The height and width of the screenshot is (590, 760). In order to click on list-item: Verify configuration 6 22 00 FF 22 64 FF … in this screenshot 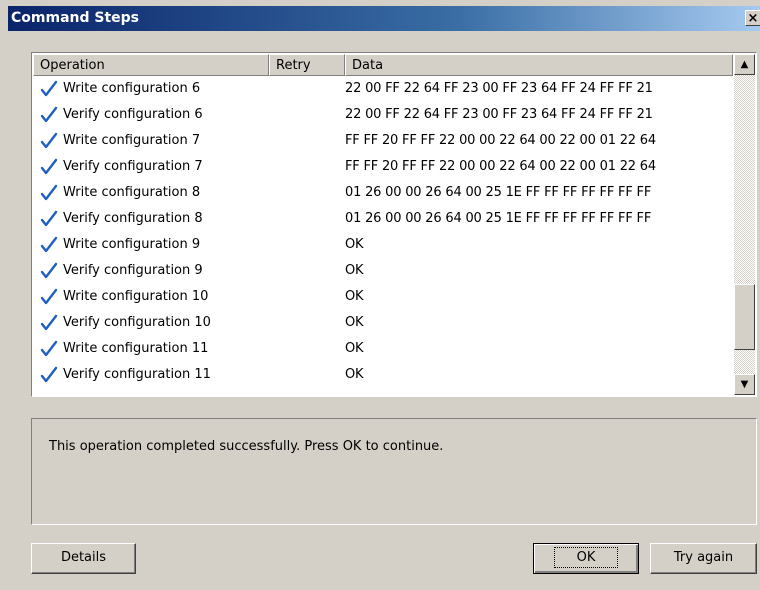, I will do `click(383, 116)`.